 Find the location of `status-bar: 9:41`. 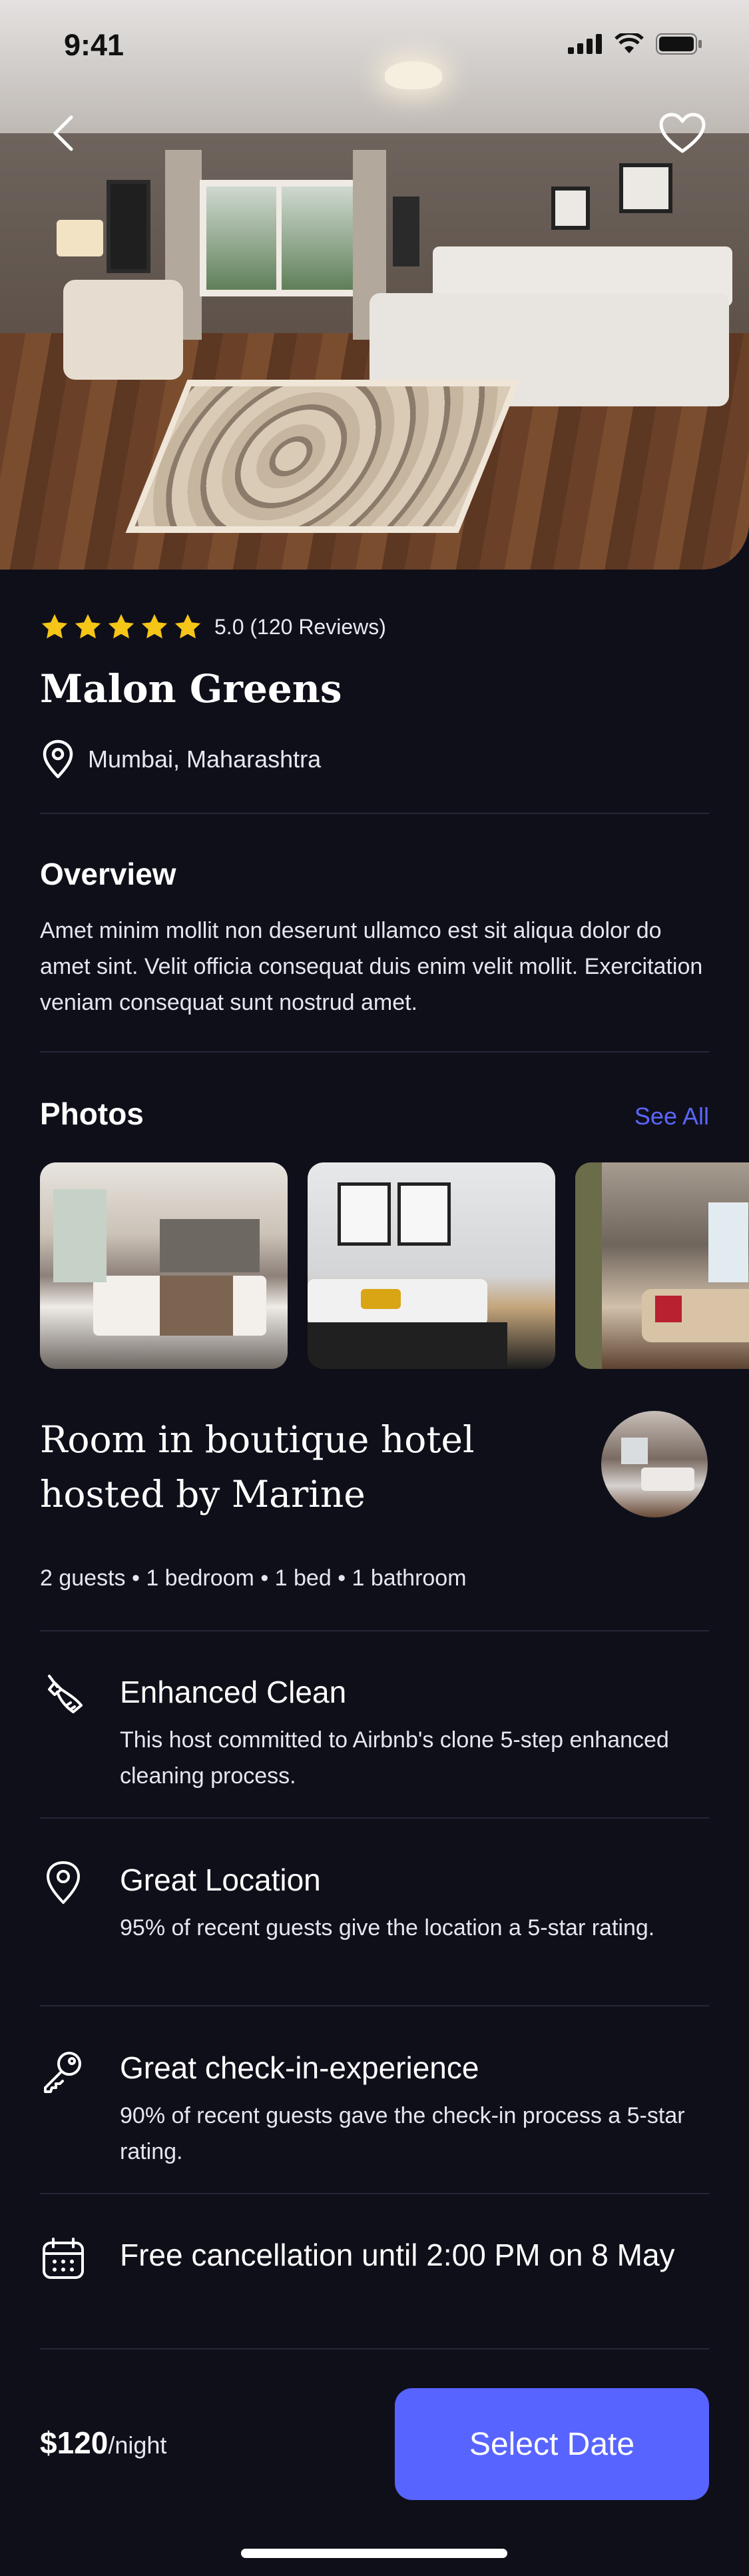

status-bar: 9:41 is located at coordinates (374, 43).